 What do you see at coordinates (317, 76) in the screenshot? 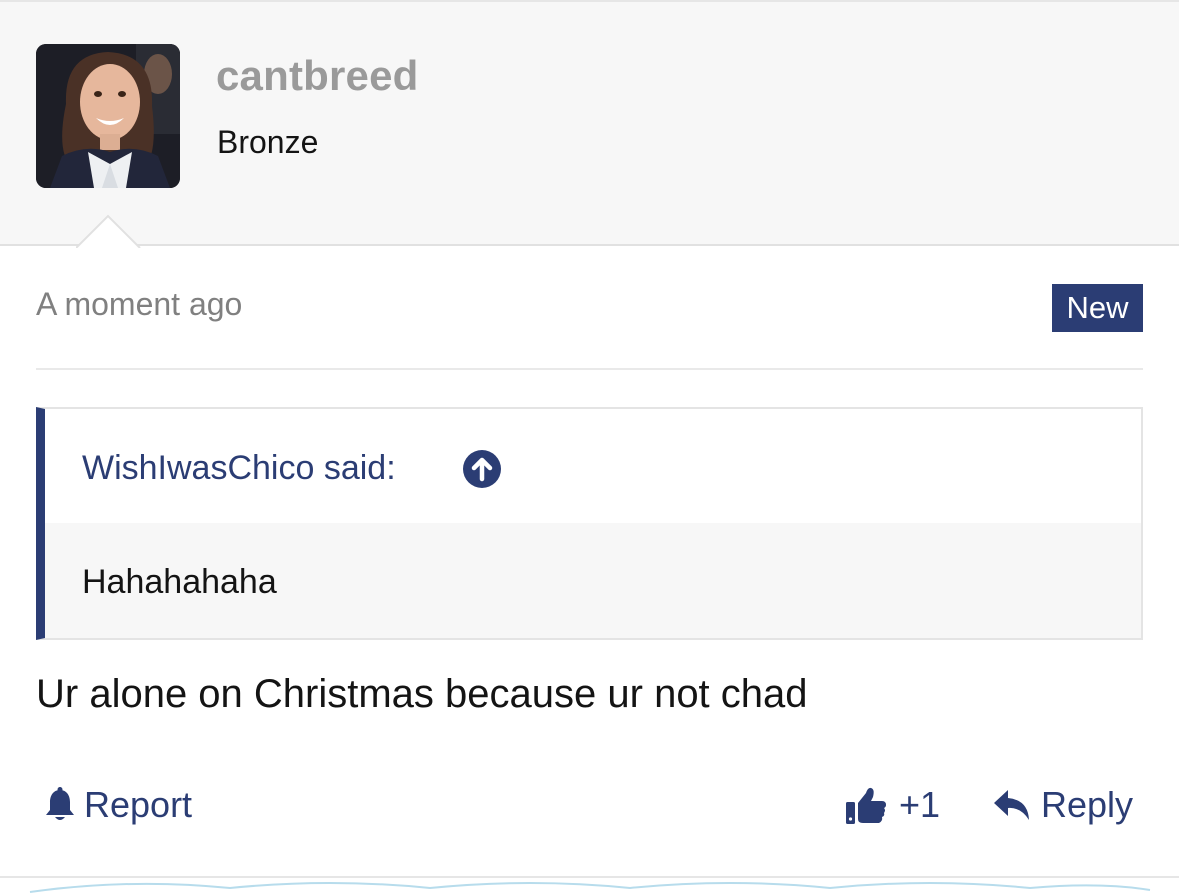
I see `author-username: cantbreed` at bounding box center [317, 76].